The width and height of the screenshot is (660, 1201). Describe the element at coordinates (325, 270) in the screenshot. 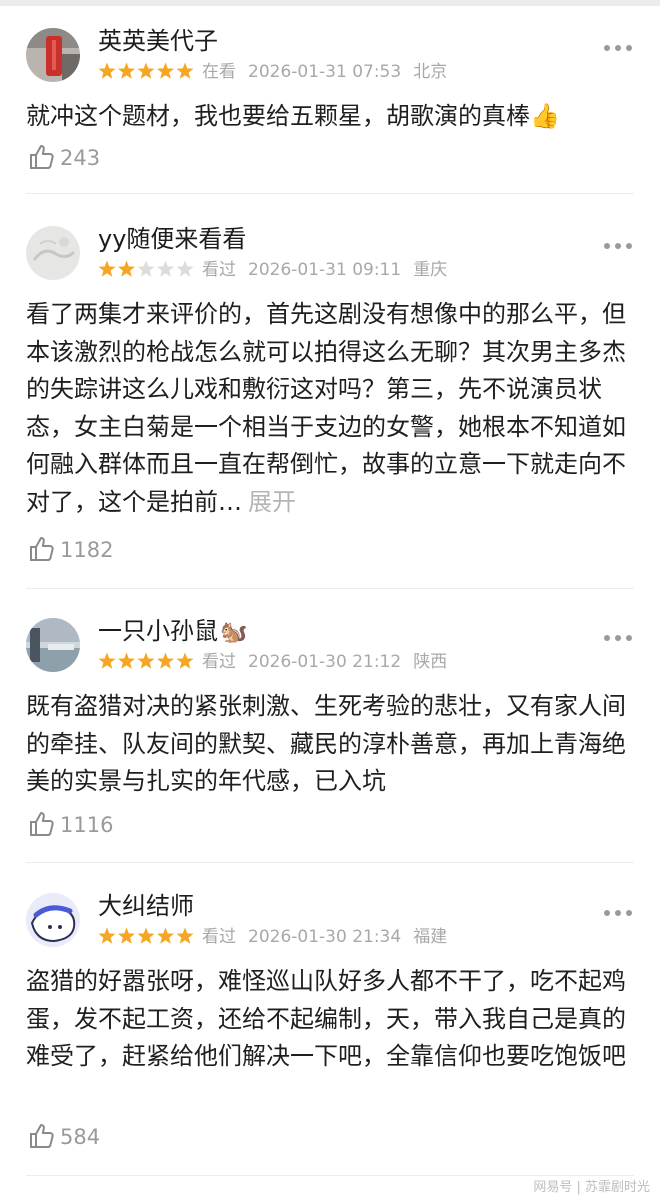

I see `review-datetime: 2026-01-31 09:11` at that location.